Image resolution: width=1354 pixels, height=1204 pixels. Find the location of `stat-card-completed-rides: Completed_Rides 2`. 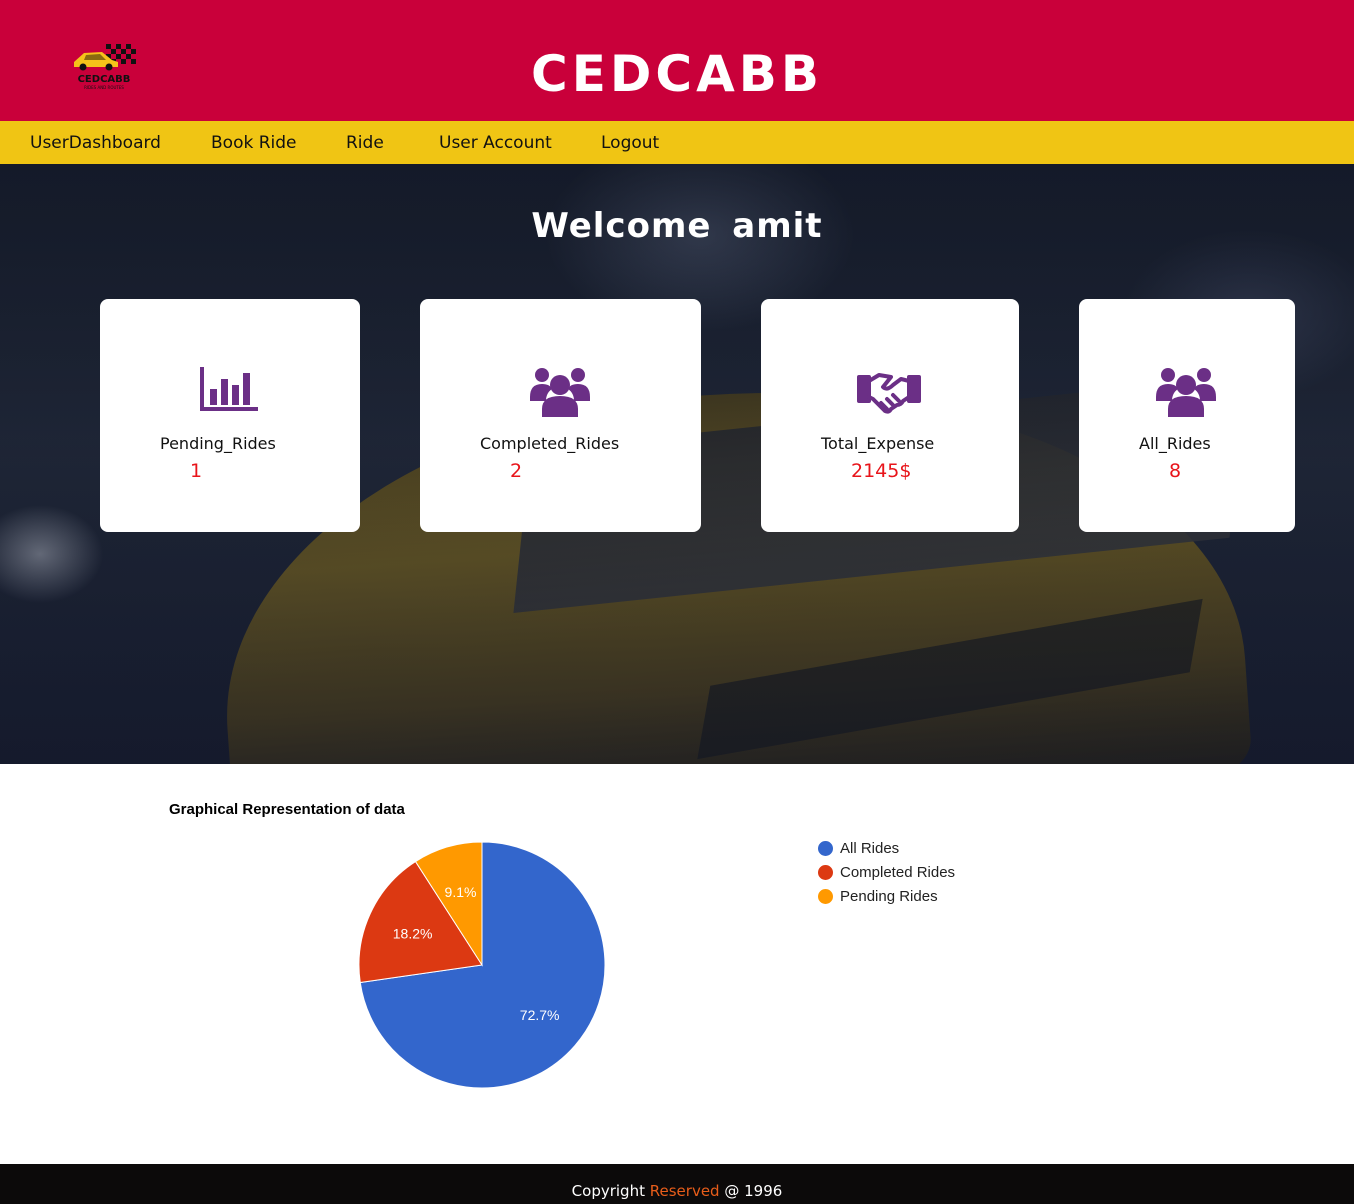

stat-card-completed-rides: Completed_Rides 2 is located at coordinates (560, 415).